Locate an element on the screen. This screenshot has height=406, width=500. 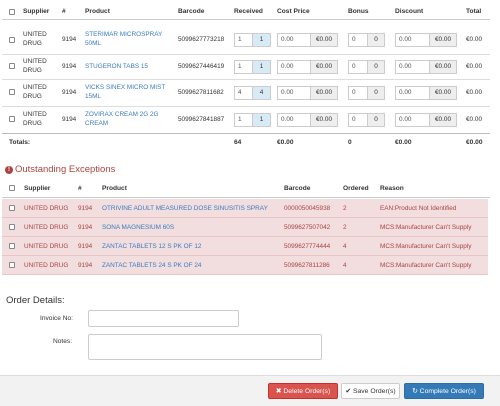
barcode-cell: 5099627774444 is located at coordinates (307, 246).